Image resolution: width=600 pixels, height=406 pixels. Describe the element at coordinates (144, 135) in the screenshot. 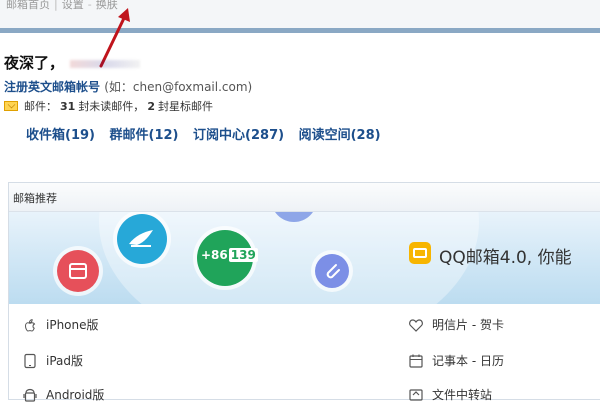

I see `folder-group-mail: 群邮件(12)` at that location.